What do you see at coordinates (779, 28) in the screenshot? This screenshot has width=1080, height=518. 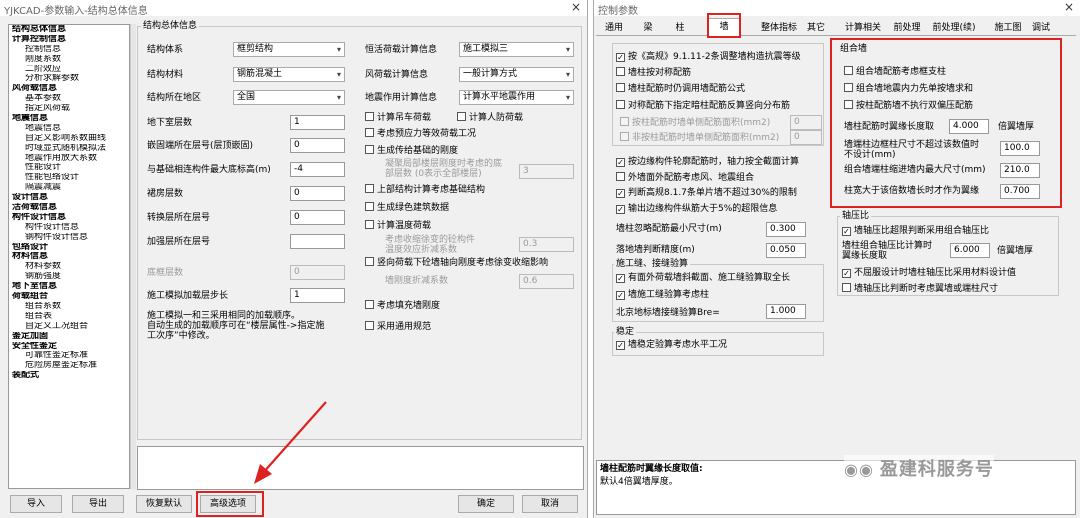 I see `tab-global-index: 整体指标` at bounding box center [779, 28].